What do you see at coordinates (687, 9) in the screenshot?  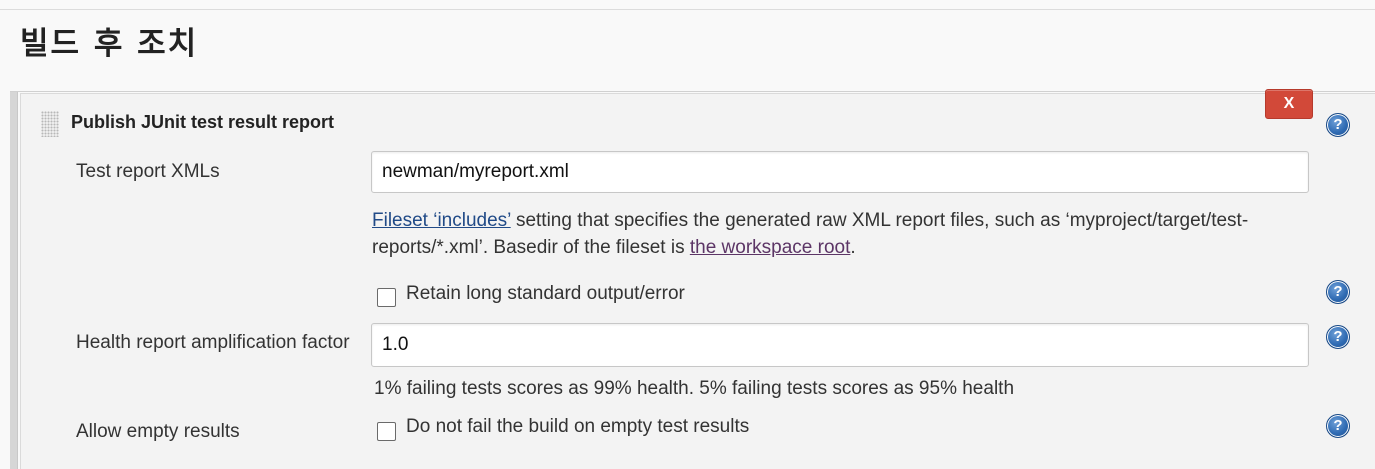 I see `top-divider` at bounding box center [687, 9].